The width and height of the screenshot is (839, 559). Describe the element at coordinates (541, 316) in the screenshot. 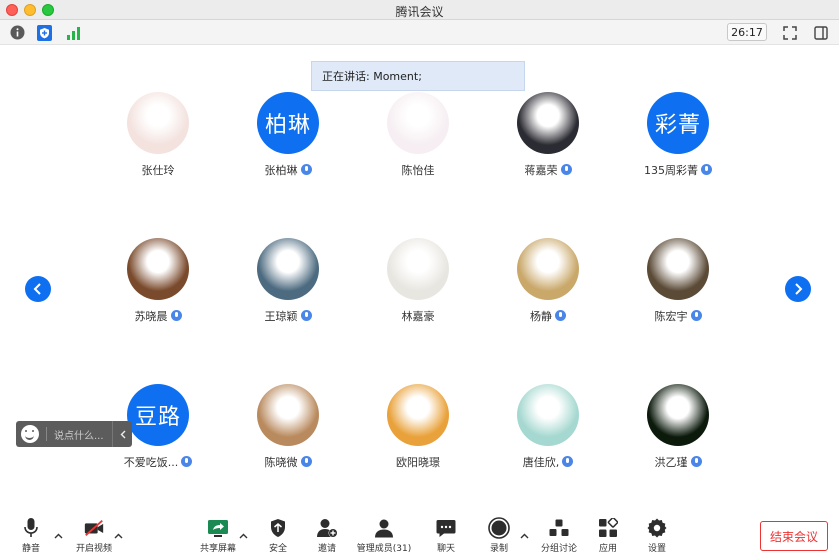

I see `participant-name-text: 杨静` at that location.